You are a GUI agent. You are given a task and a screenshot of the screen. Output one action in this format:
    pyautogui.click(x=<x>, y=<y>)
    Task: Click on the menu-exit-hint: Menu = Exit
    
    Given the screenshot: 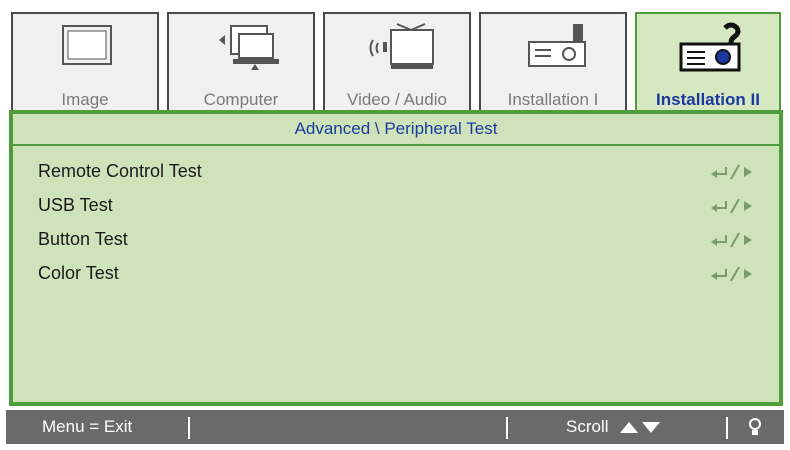 What is the action you would take?
    pyautogui.click(x=87, y=426)
    